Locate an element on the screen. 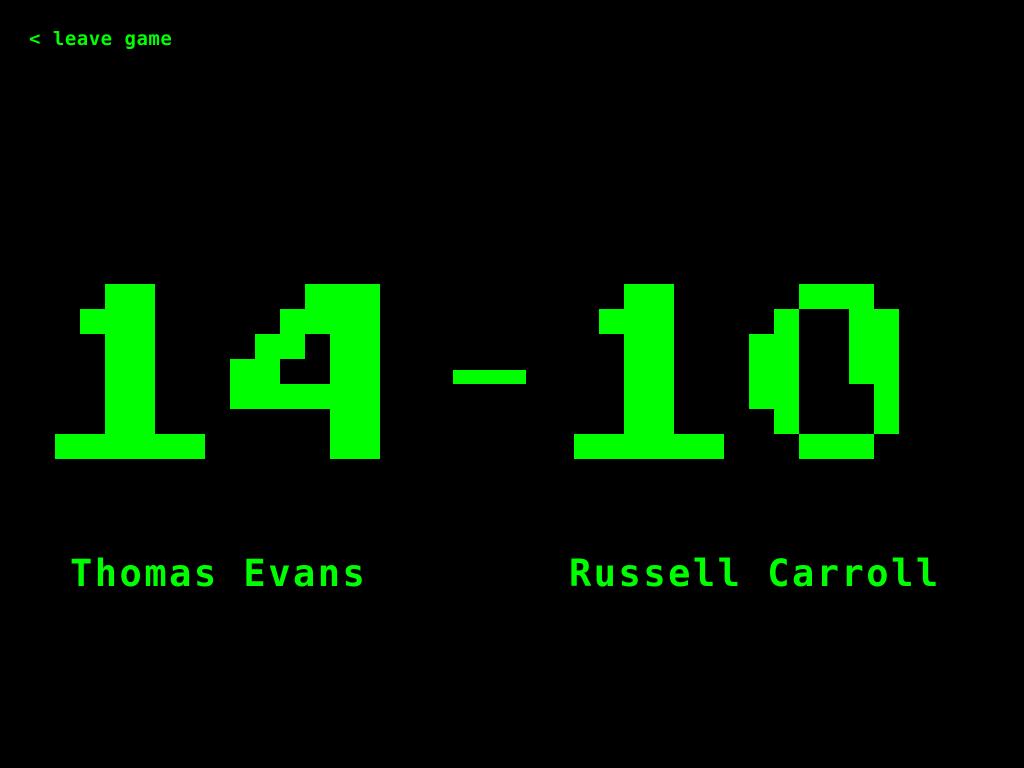 This screenshot has width=1024, height=768. player-right-name: Russell Carroll is located at coordinates (755, 573).